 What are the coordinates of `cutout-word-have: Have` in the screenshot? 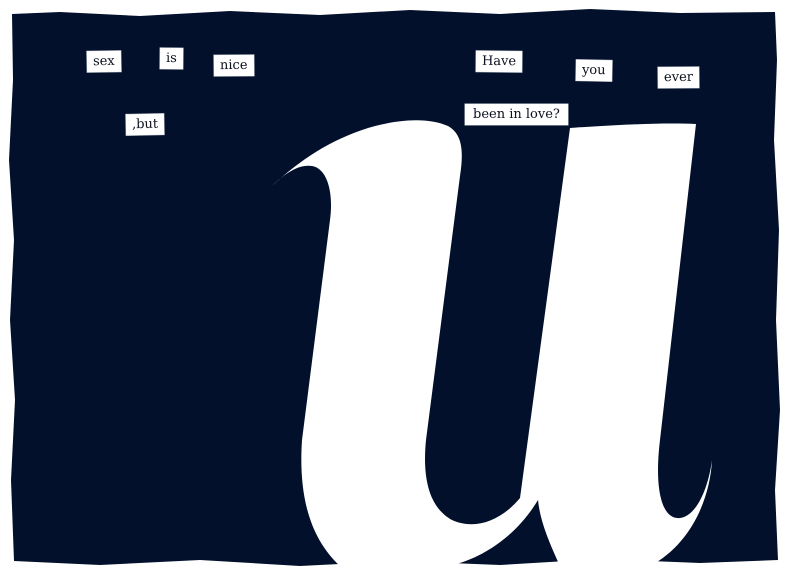 It's located at (499, 61).